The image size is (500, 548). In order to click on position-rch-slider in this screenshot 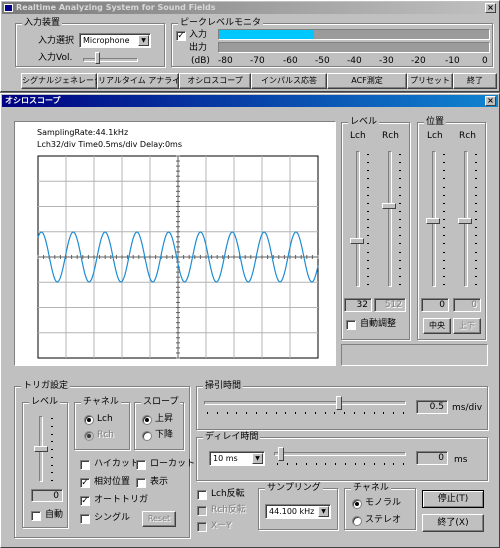, I will do `click(465, 221)`.